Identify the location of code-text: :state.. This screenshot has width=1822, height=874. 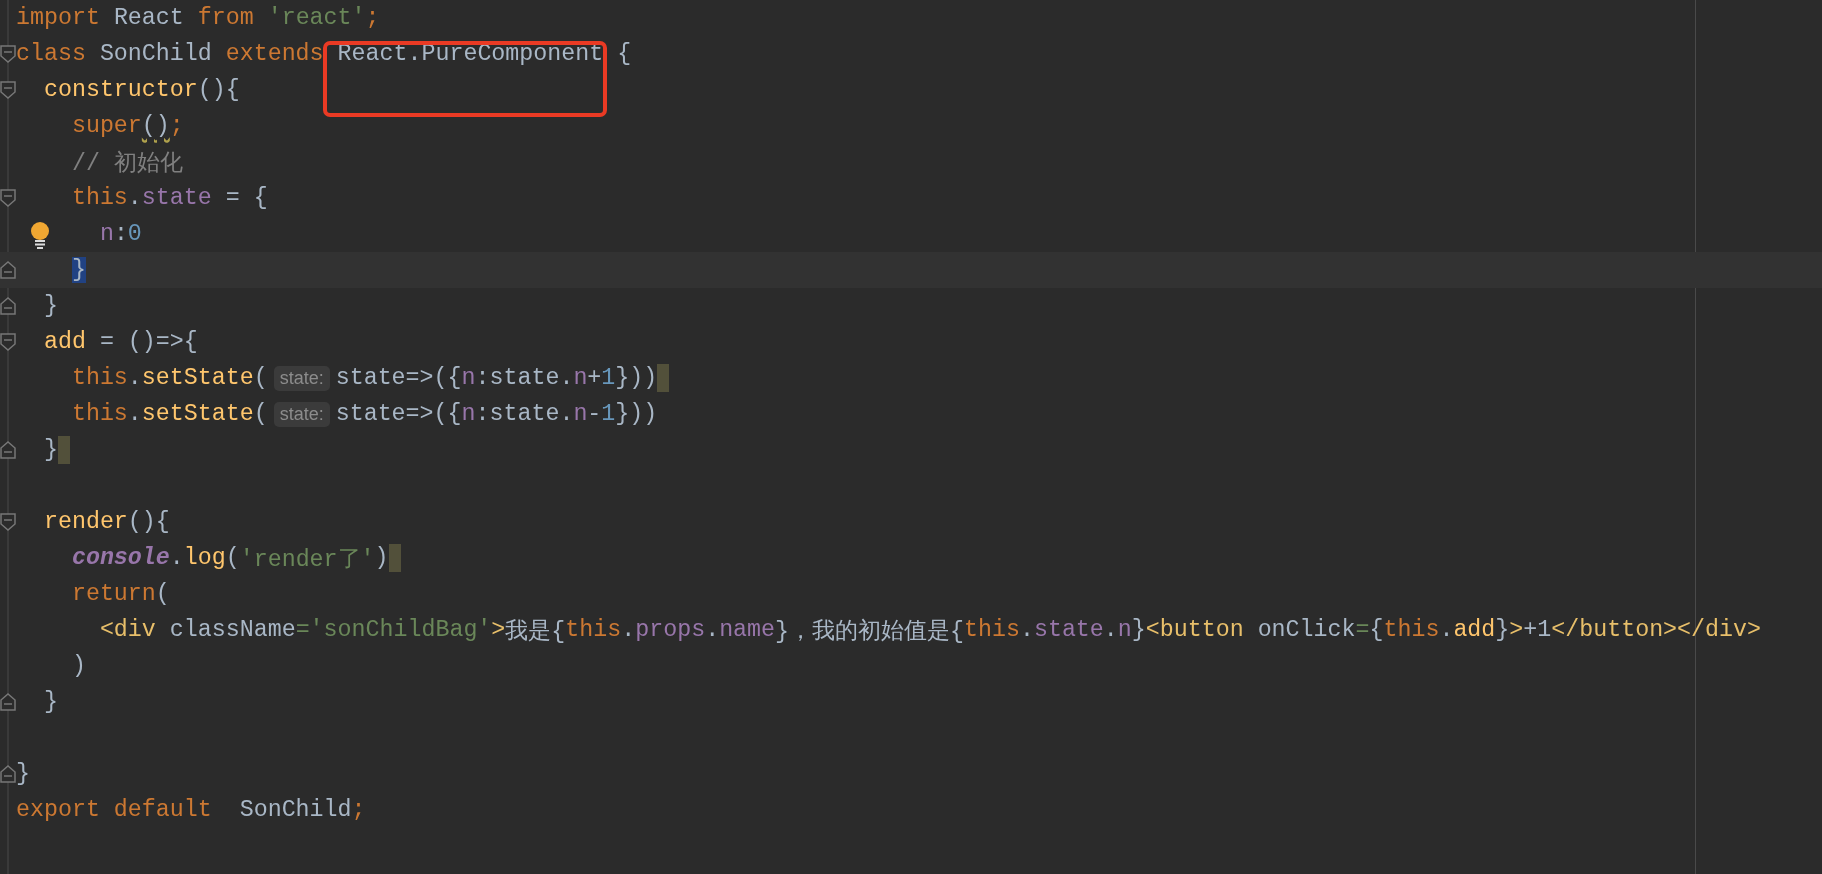
(524, 414).